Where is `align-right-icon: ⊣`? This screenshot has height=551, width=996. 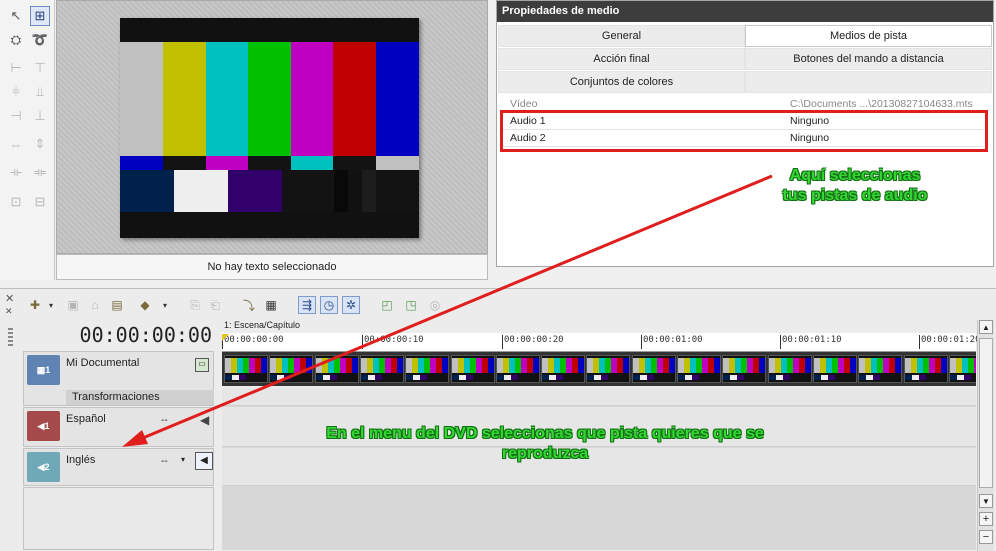
align-right-icon: ⊣ is located at coordinates (16, 116).